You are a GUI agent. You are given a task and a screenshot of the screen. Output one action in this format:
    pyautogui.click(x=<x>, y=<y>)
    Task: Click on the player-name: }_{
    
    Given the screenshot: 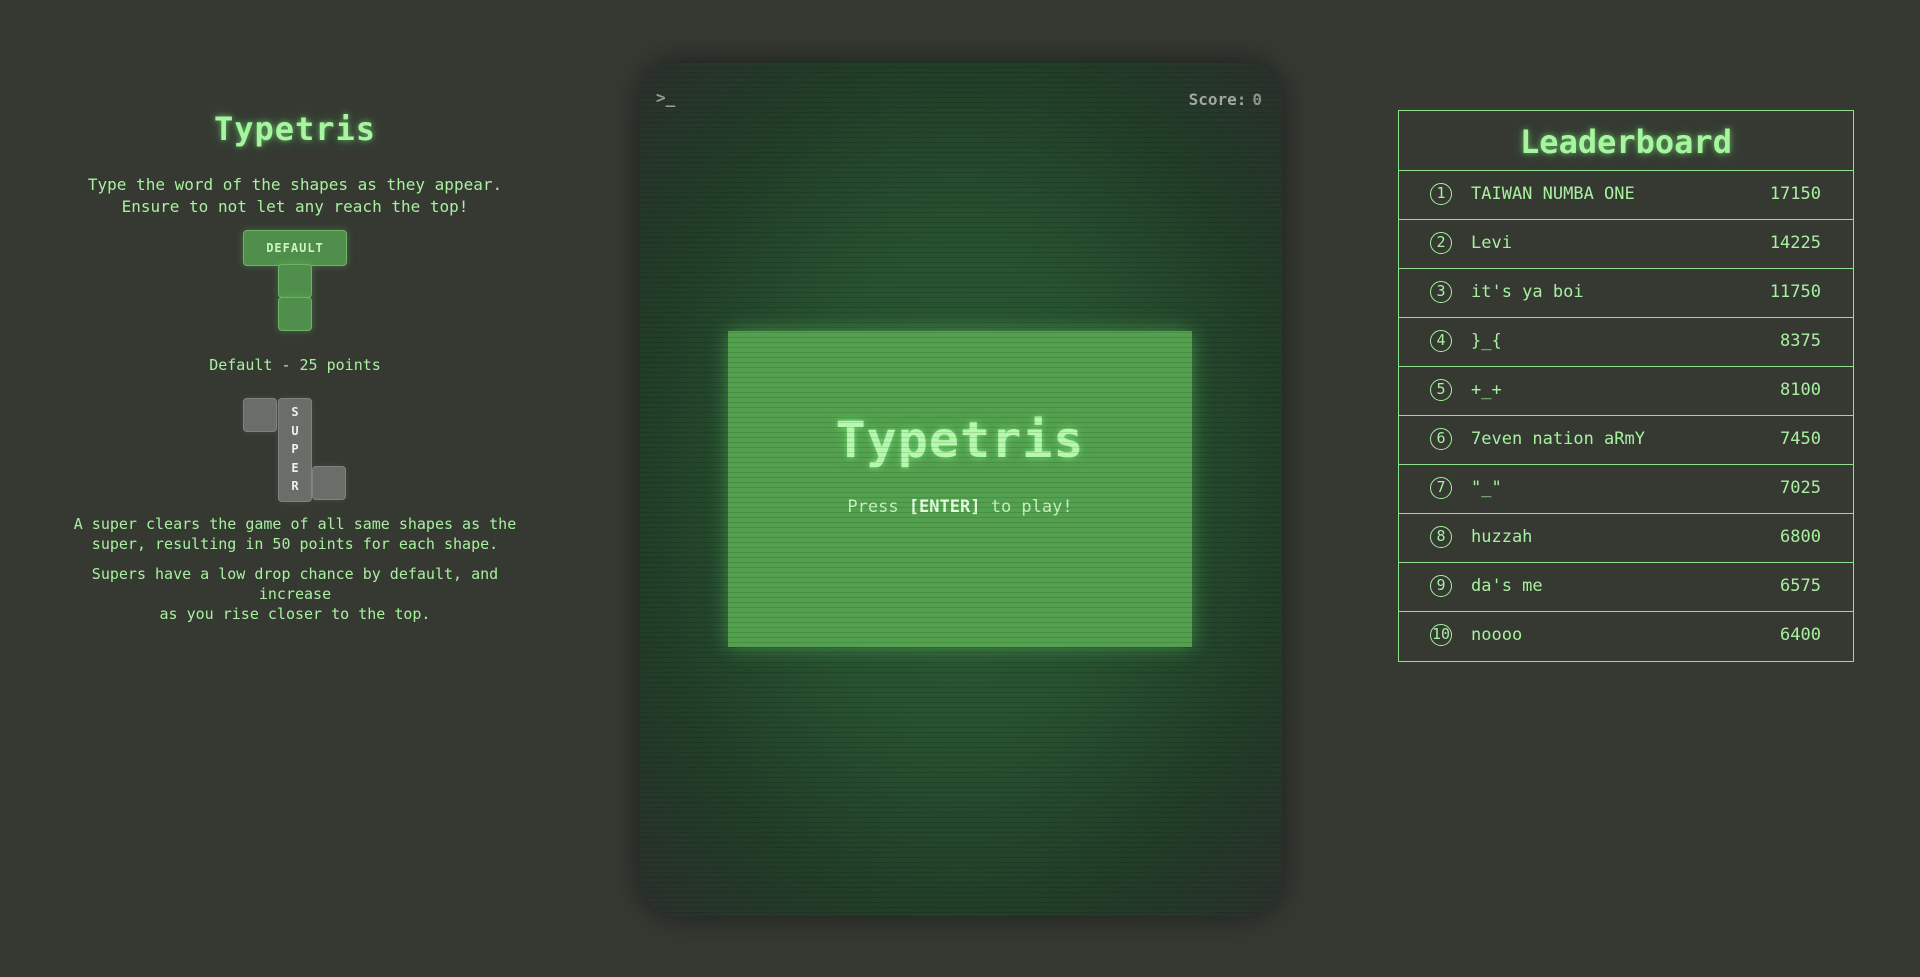 What is the action you would take?
    pyautogui.click(x=1486, y=341)
    